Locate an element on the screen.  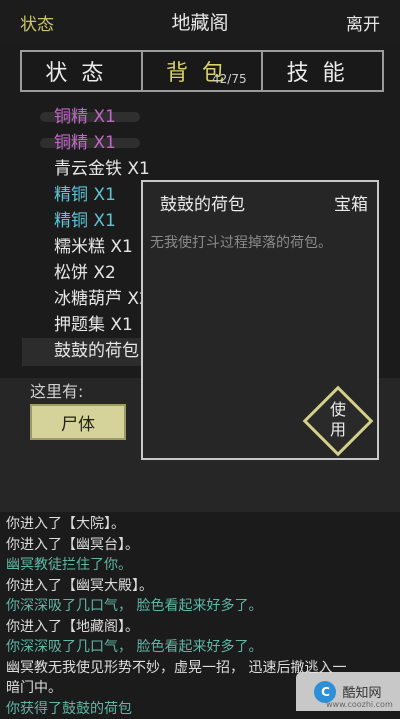
item-name: 鼓鼓的荷包 is located at coordinates (202, 202).